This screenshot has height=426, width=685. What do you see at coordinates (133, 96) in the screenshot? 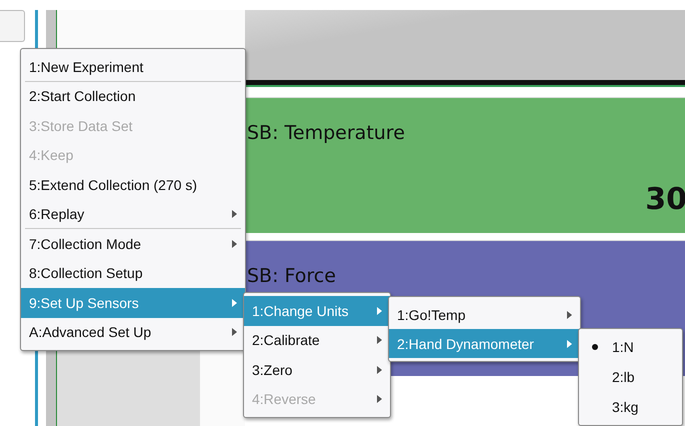
I see `menu-item: 2:Start Collection` at bounding box center [133, 96].